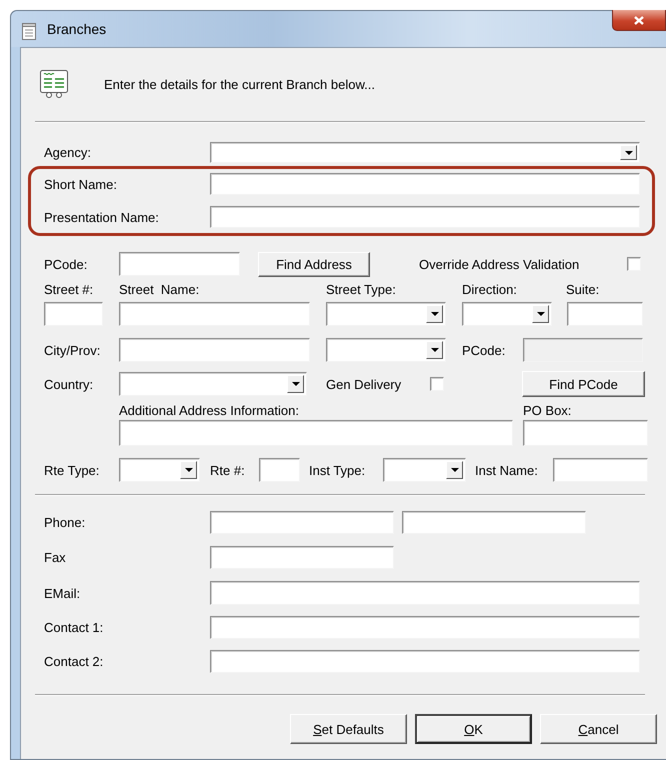 The height and width of the screenshot is (760, 666). Describe the element at coordinates (499, 264) in the screenshot. I see `field-label: Override Address Validation` at that location.